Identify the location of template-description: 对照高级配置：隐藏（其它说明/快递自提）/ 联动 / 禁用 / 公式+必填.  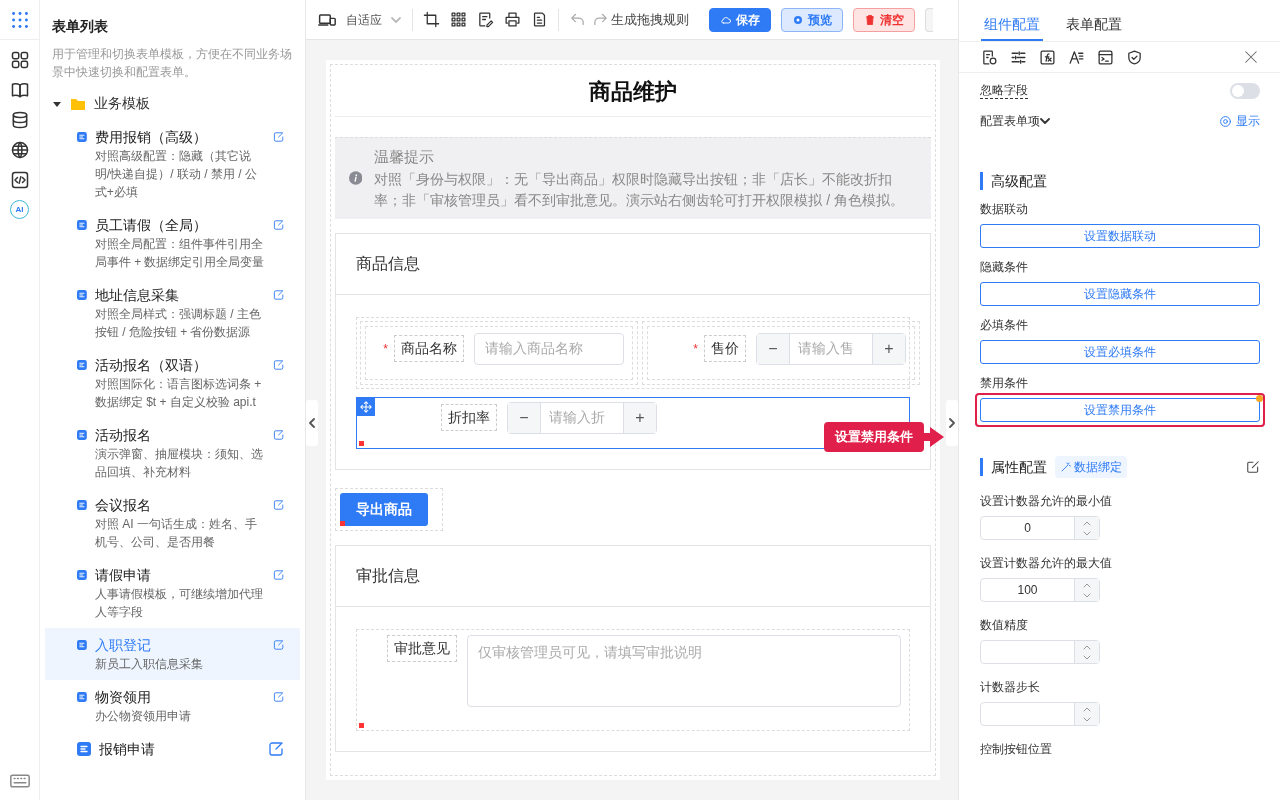
(176, 174).